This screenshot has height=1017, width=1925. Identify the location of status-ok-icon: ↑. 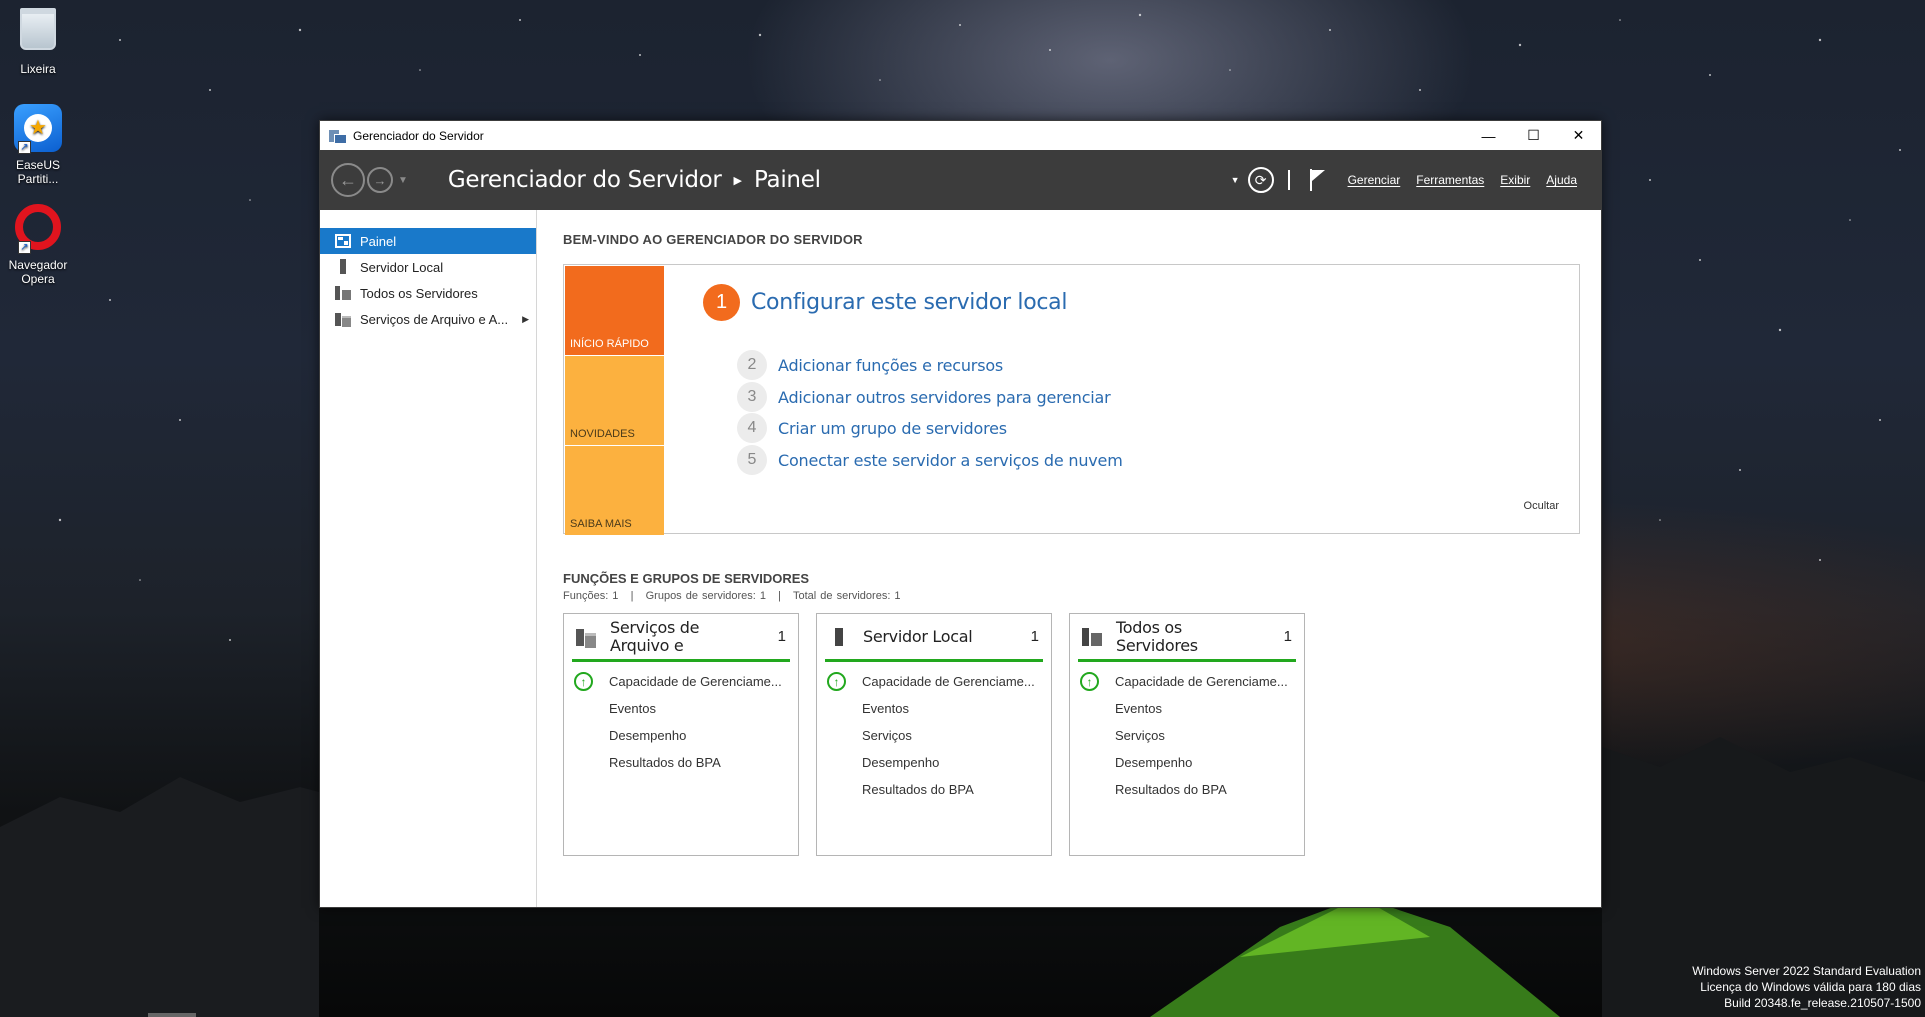
(583, 681).